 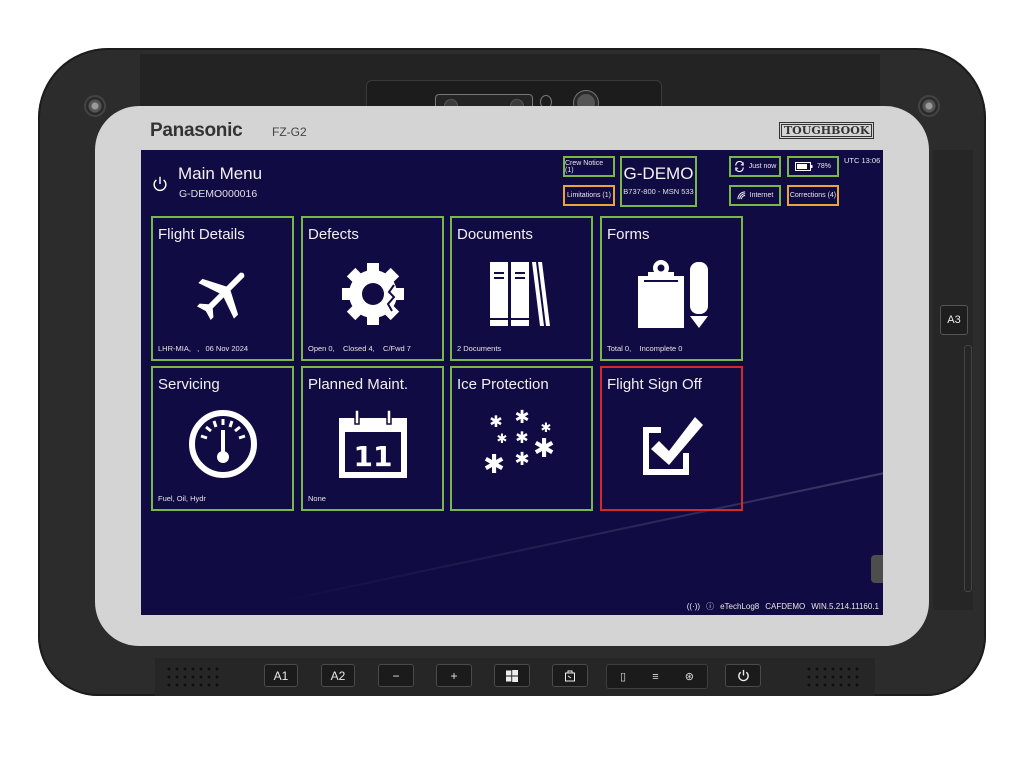 What do you see at coordinates (281, 675) in the screenshot?
I see `hw-button-a1: A1` at bounding box center [281, 675].